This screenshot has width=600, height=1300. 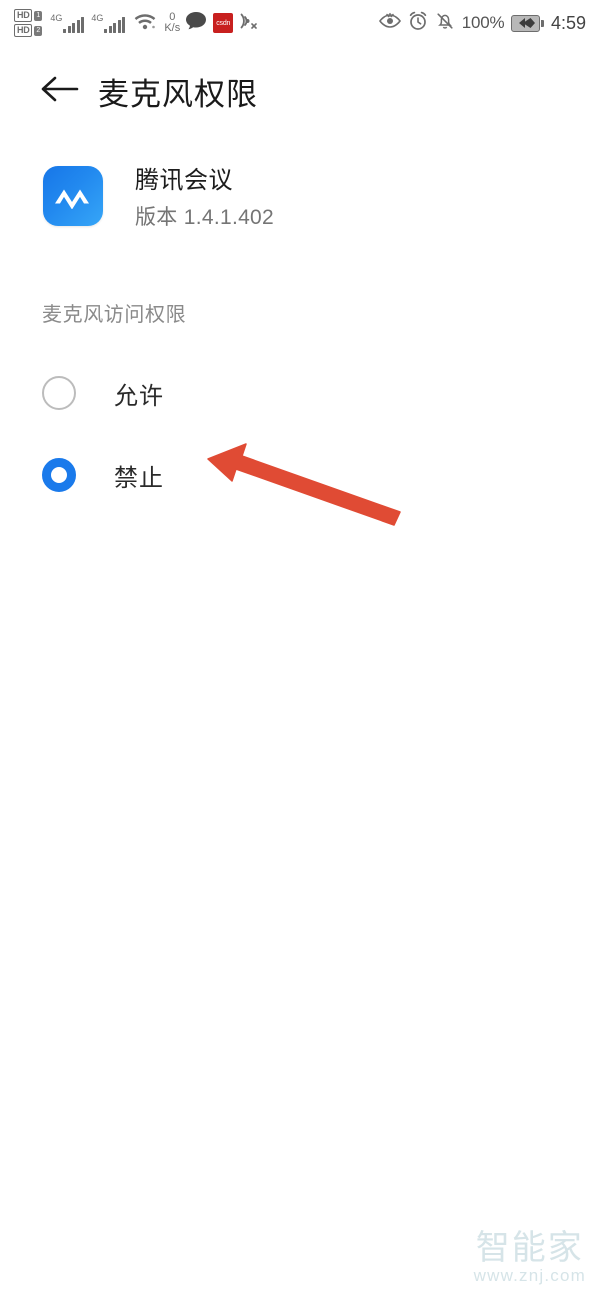 I want to click on tencent-meeting-app-icon, so click(x=73, y=195).